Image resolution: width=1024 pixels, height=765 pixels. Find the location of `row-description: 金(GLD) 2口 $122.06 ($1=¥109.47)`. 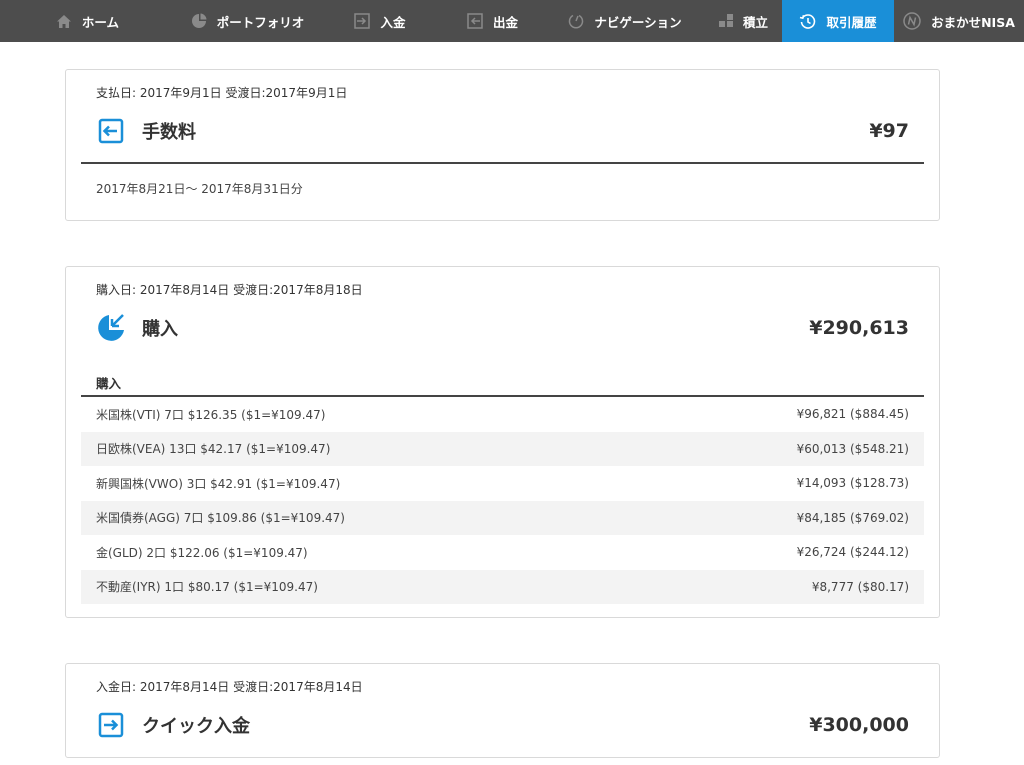

row-description: 金(GLD) 2口 $122.06 ($1=¥109.47) is located at coordinates (202, 552).